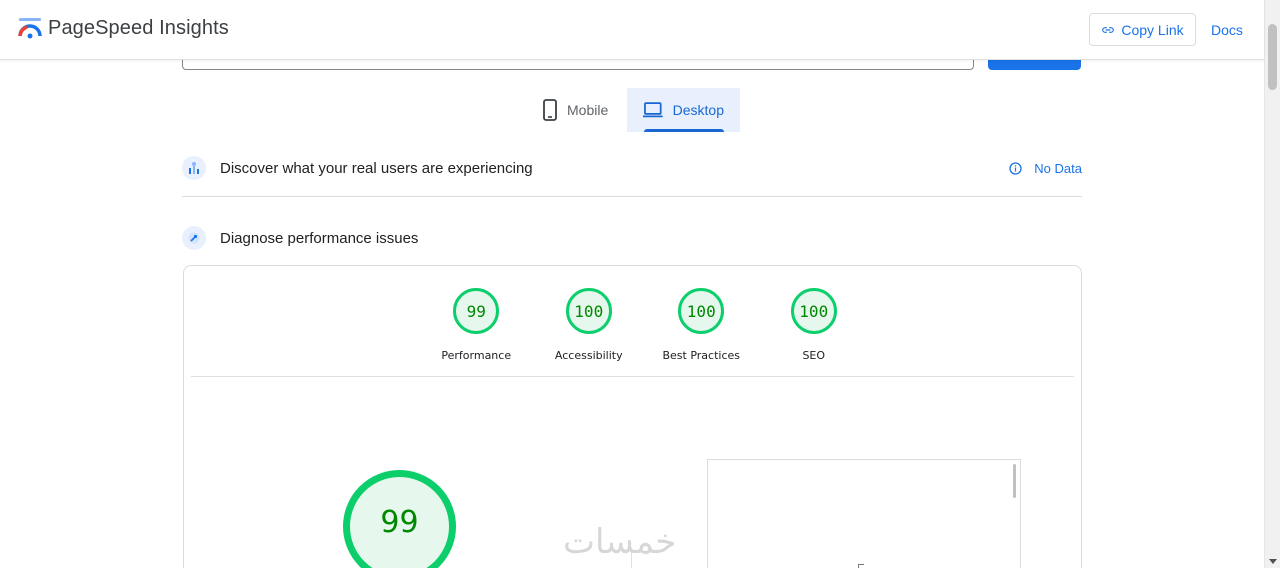  What do you see at coordinates (620, 542) in the screenshot?
I see `watermark-logo: خمسات` at bounding box center [620, 542].